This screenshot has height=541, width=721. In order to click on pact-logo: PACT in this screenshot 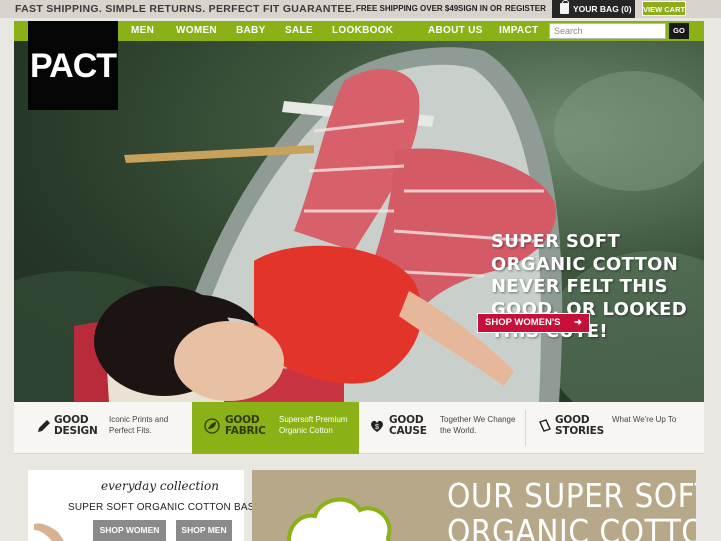, I will do `click(73, 65)`.